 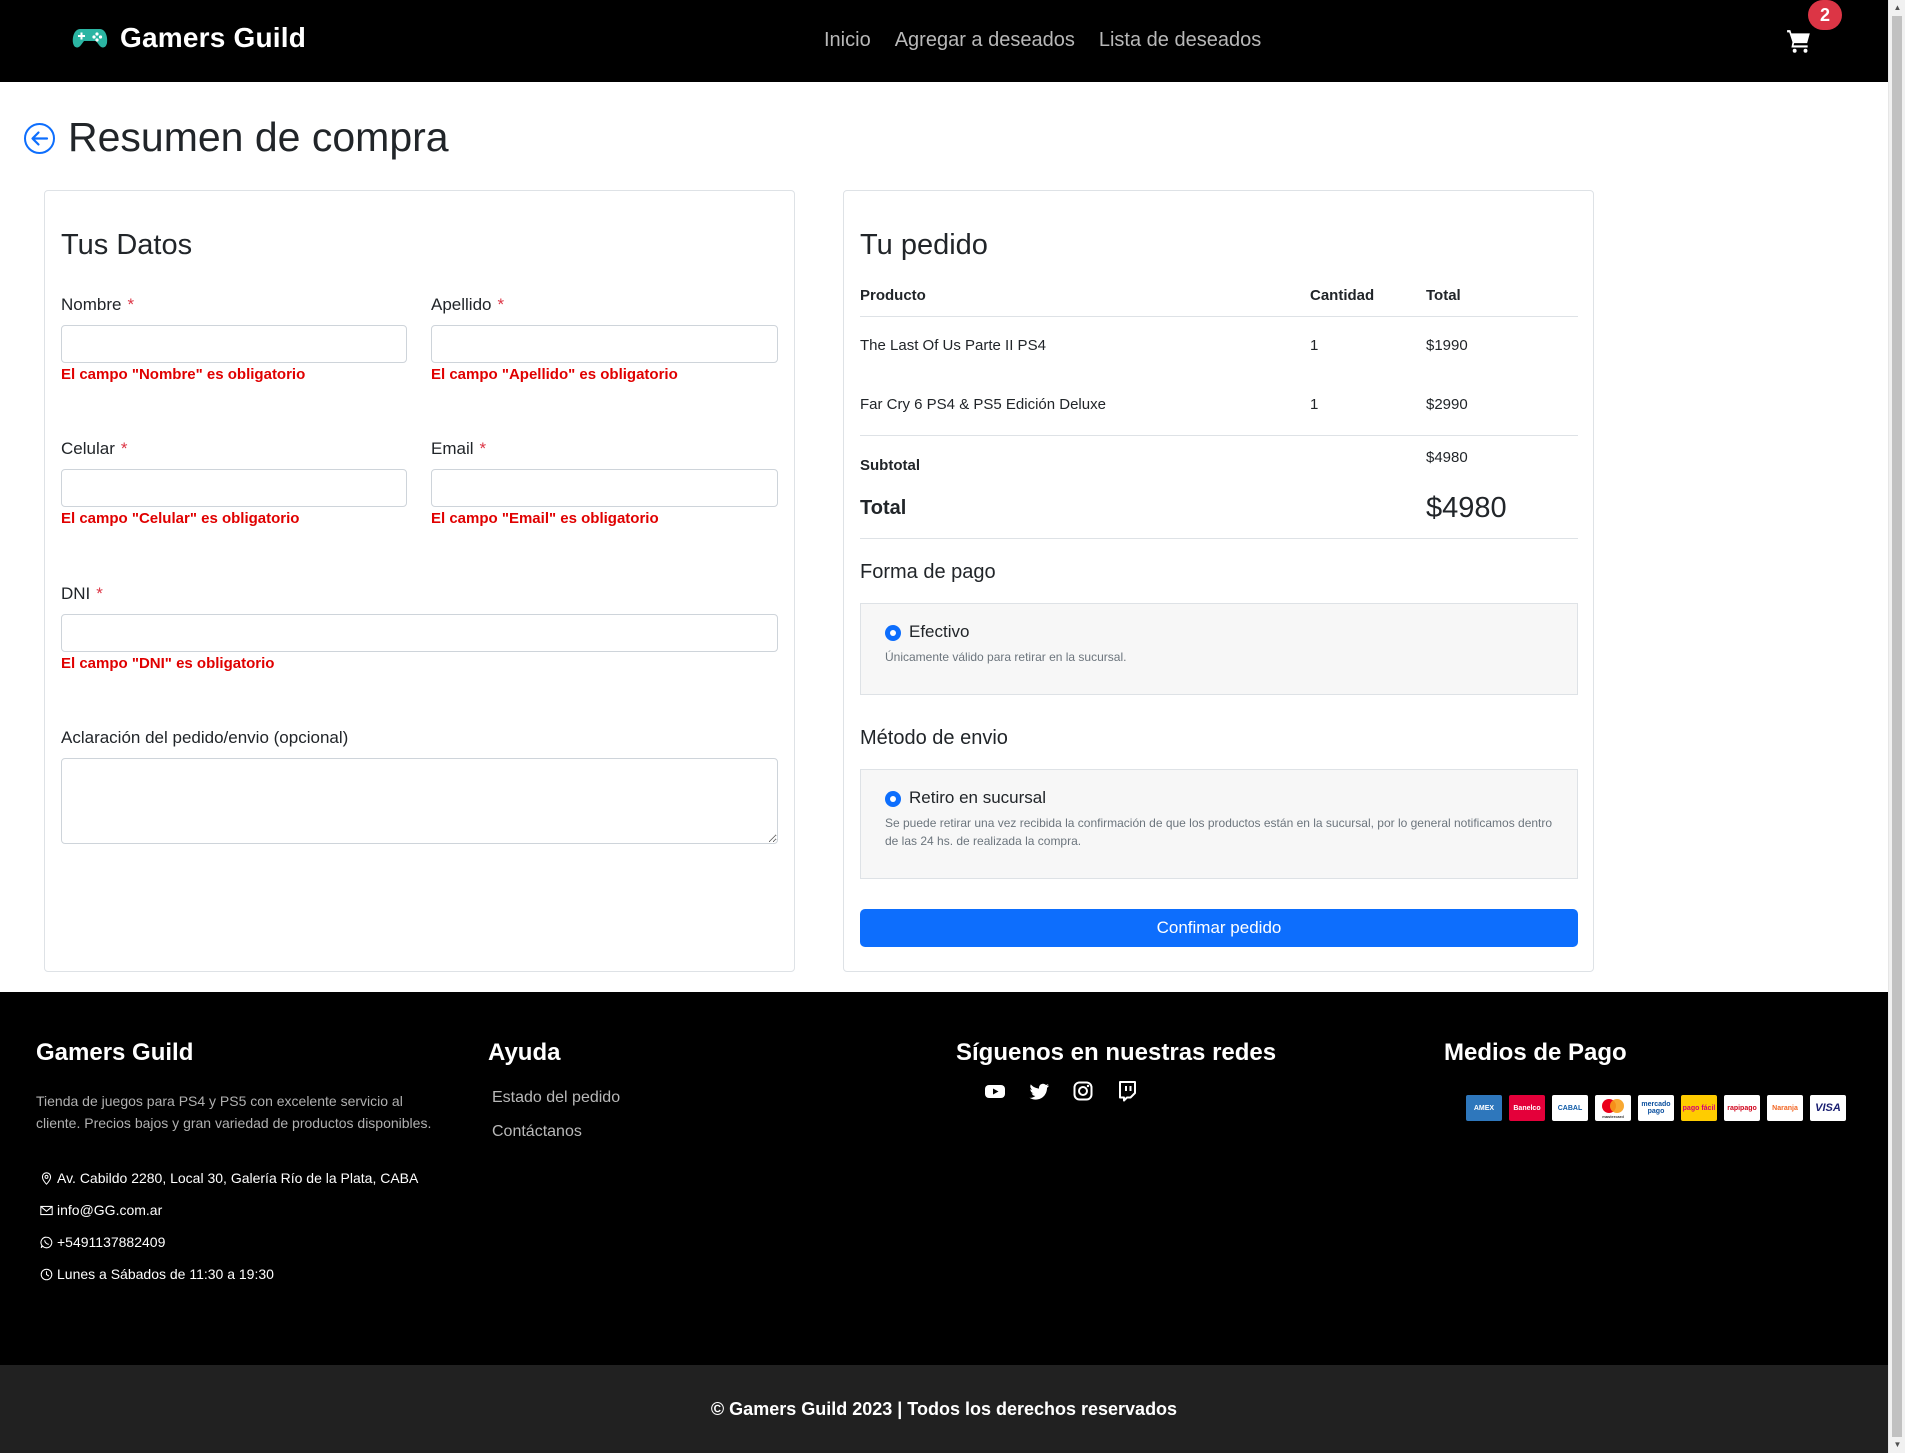 What do you see at coordinates (1825, 15) in the screenshot?
I see `cart-count-badge: 2` at bounding box center [1825, 15].